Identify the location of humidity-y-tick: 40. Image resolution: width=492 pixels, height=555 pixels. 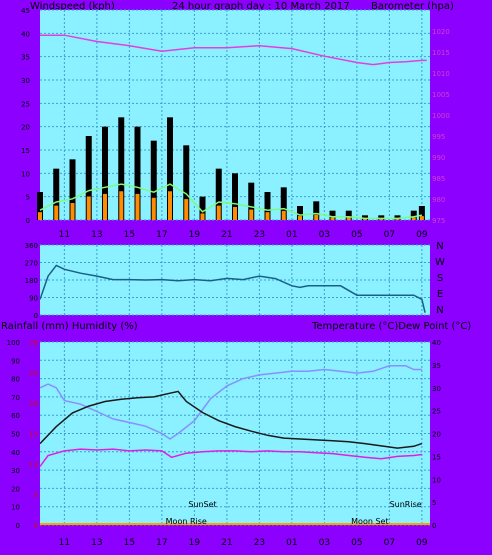
(15, 453).